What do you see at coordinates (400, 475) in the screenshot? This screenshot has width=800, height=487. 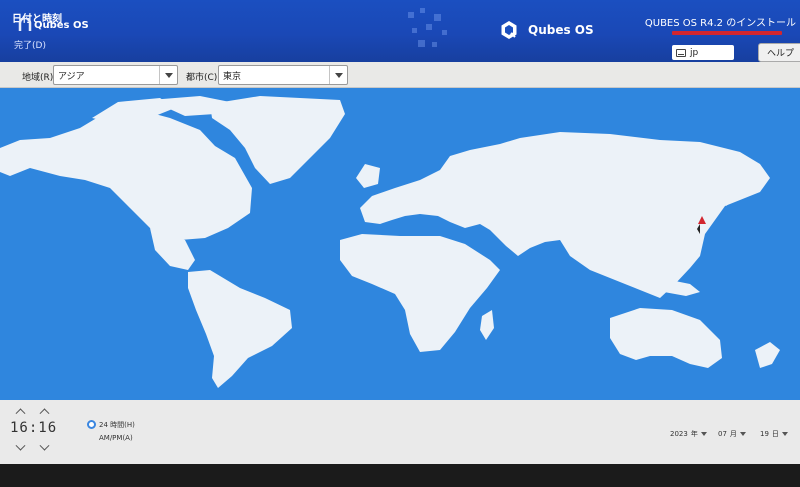 I see `screen-bezel` at bounding box center [400, 475].